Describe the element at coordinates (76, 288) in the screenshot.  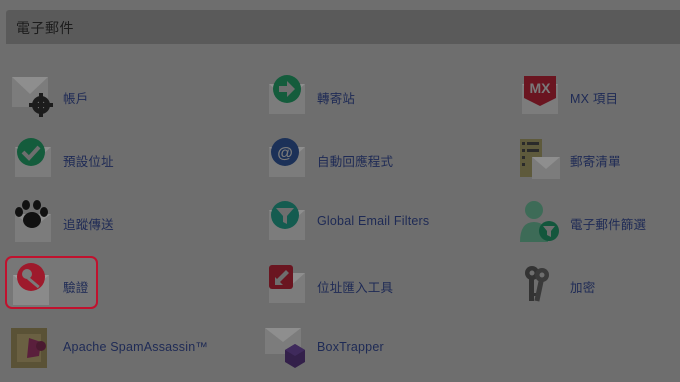
I see `item-label: 驗證` at that location.